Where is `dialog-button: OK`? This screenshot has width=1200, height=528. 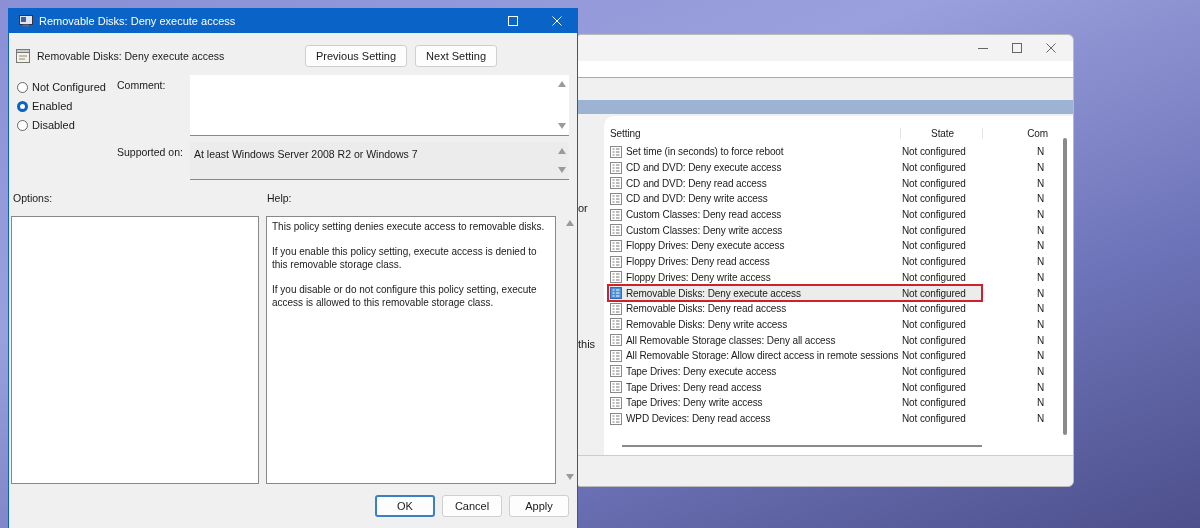
dialog-button: OK is located at coordinates (405, 506).